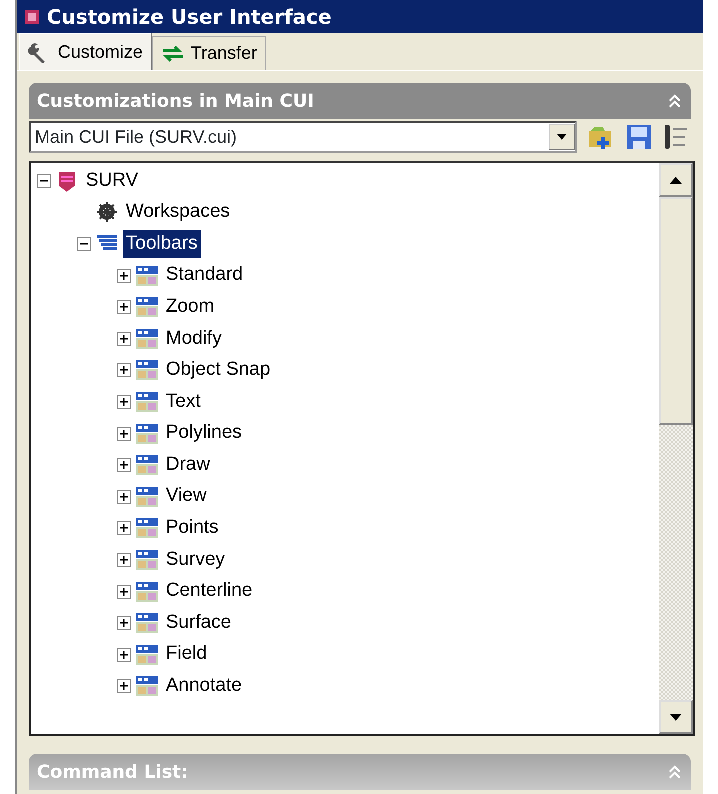 Image resolution: width=718 pixels, height=794 pixels. What do you see at coordinates (195, 560) in the screenshot?
I see `tree-item: Survey` at bounding box center [195, 560].